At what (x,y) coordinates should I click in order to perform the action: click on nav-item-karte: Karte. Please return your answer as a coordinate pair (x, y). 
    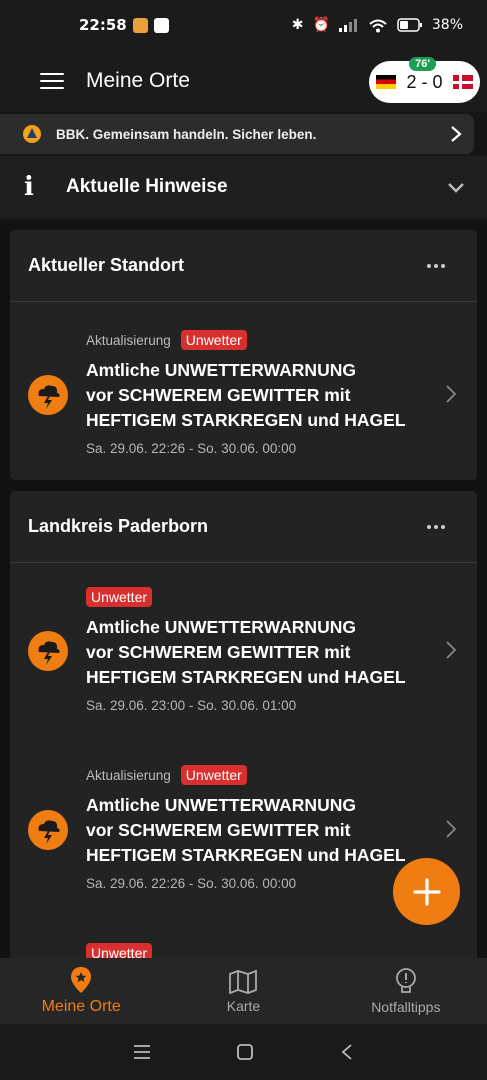
    Looking at the image, I should click on (243, 991).